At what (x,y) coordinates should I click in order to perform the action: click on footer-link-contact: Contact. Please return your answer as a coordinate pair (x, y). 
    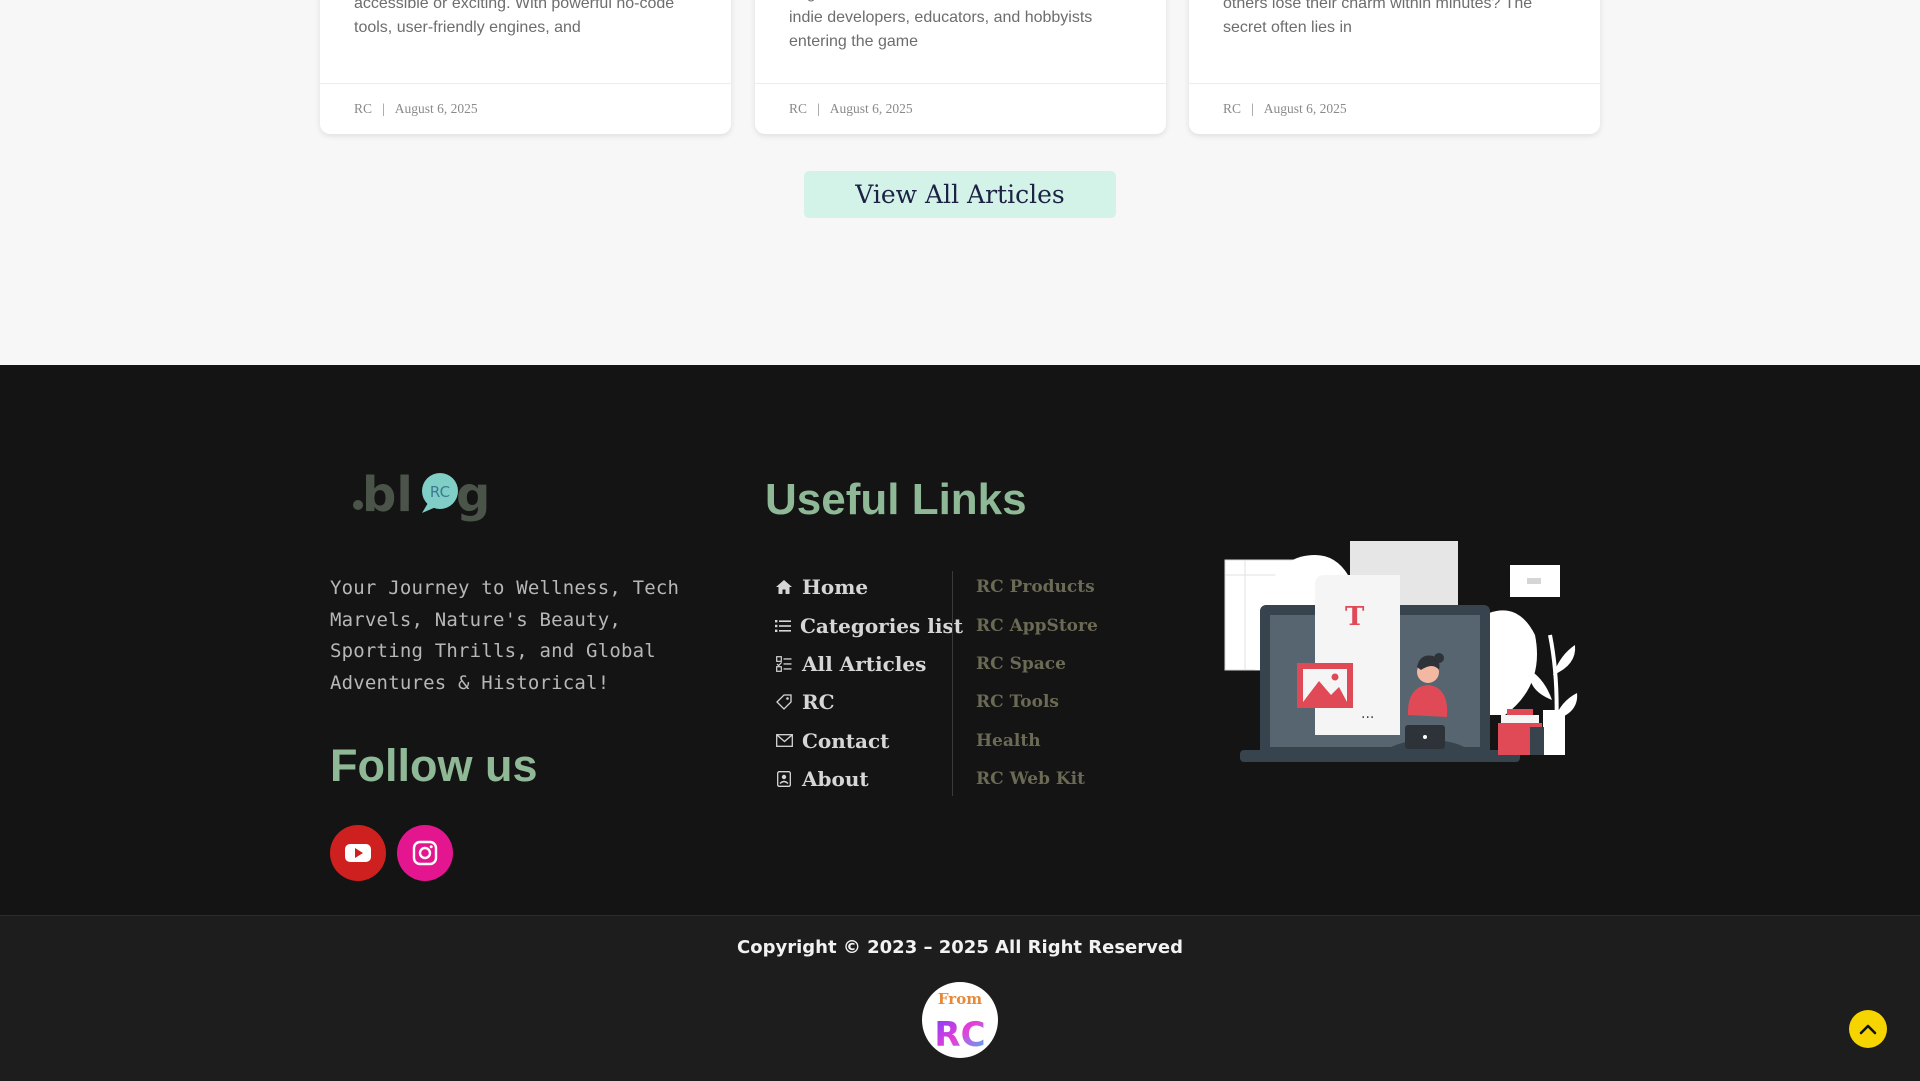
    Looking at the image, I should click on (860, 741).